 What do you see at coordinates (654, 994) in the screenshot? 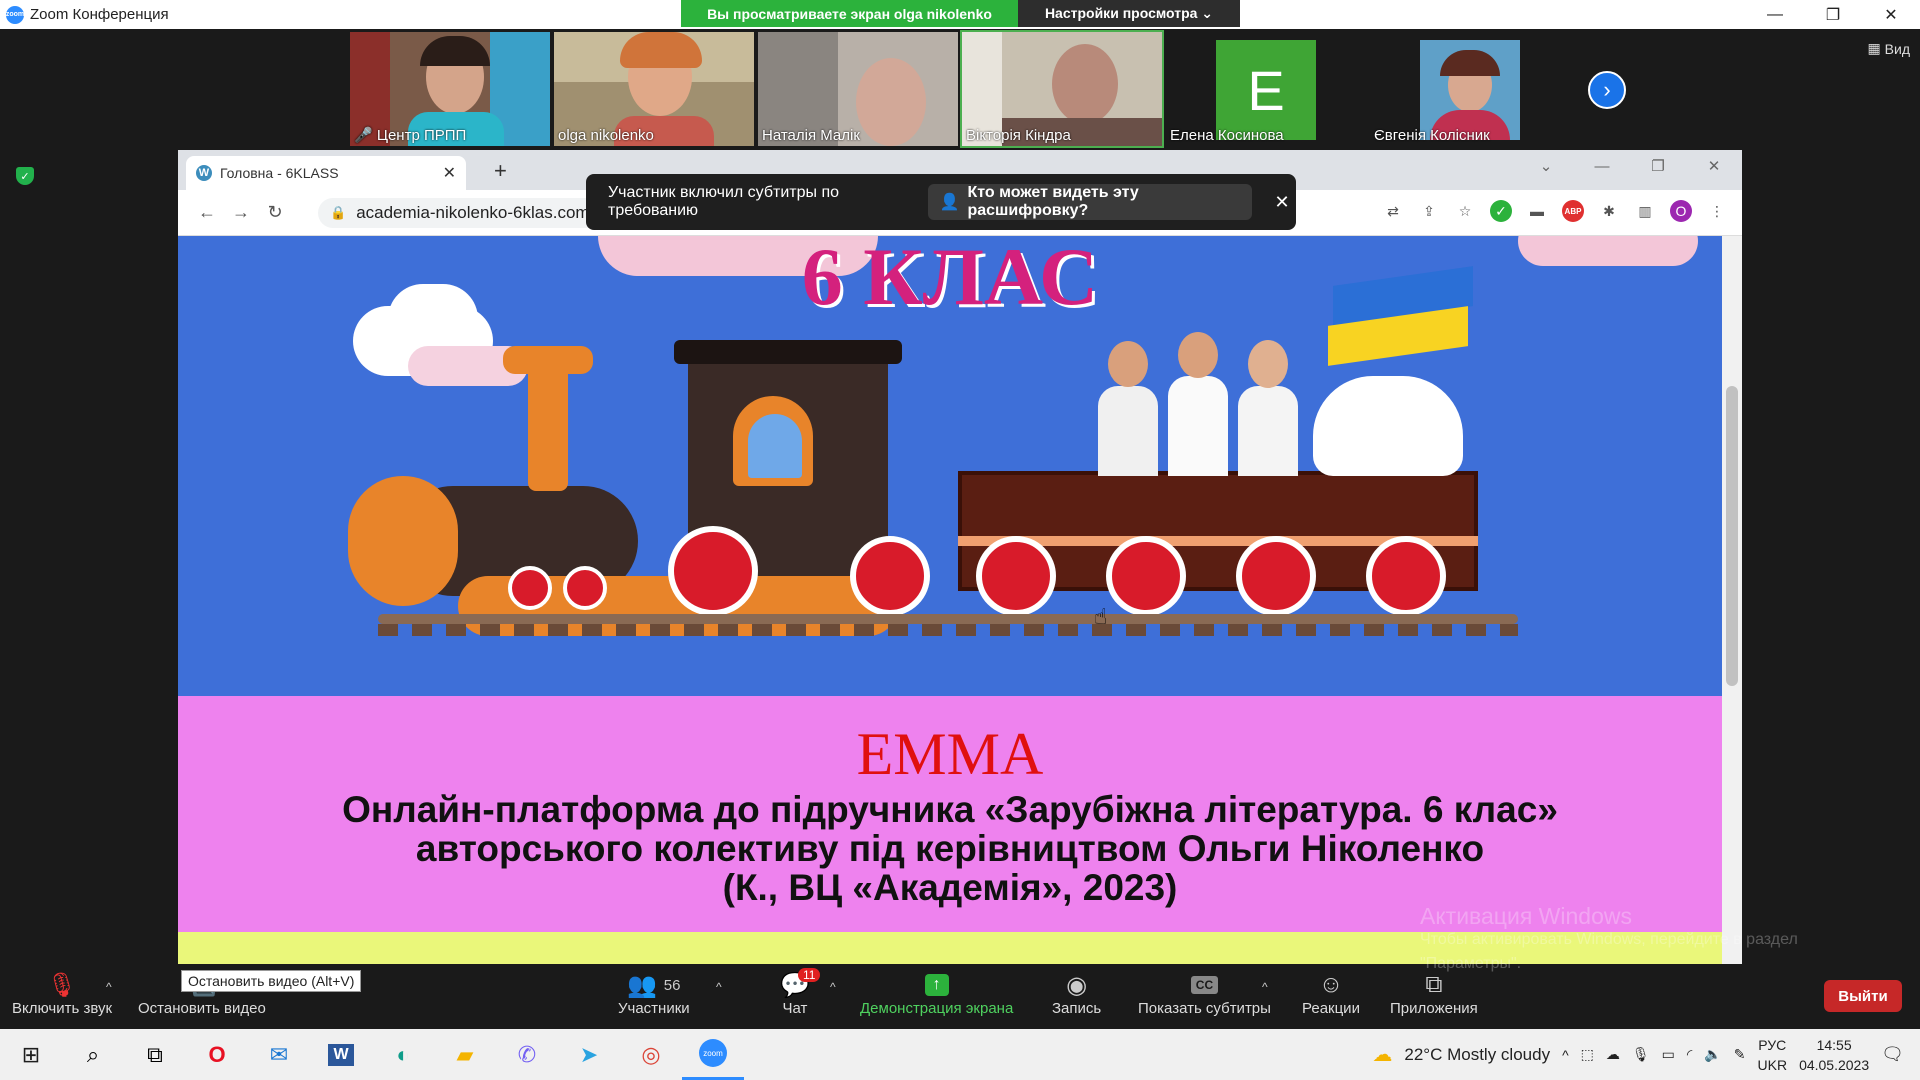
I see `participants-button: 👥 56 Участники` at bounding box center [654, 994].